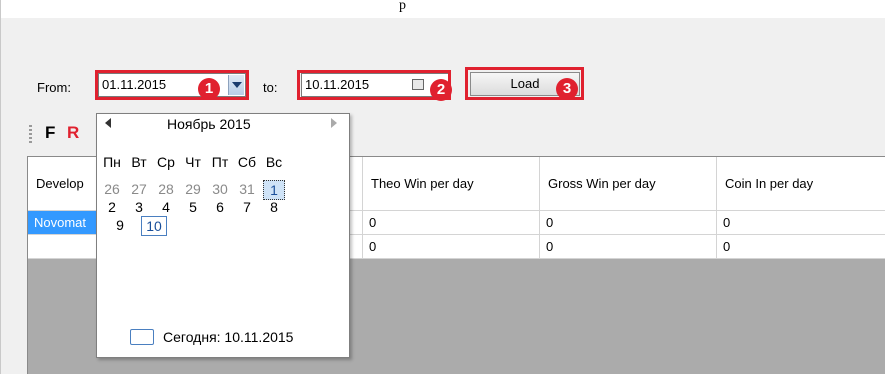 Image resolution: width=885 pixels, height=374 pixels. I want to click on today-marker-icon, so click(142, 337).